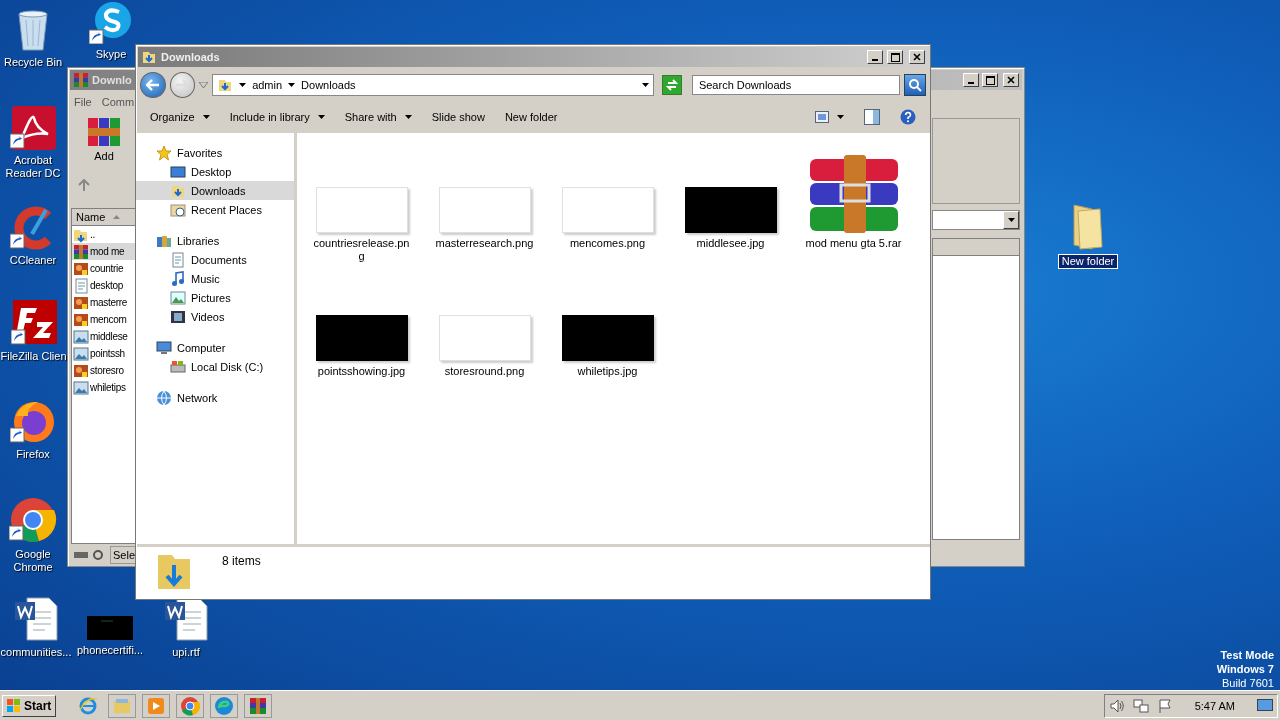  What do you see at coordinates (976, 220) in the screenshot?
I see `path-combo` at bounding box center [976, 220].